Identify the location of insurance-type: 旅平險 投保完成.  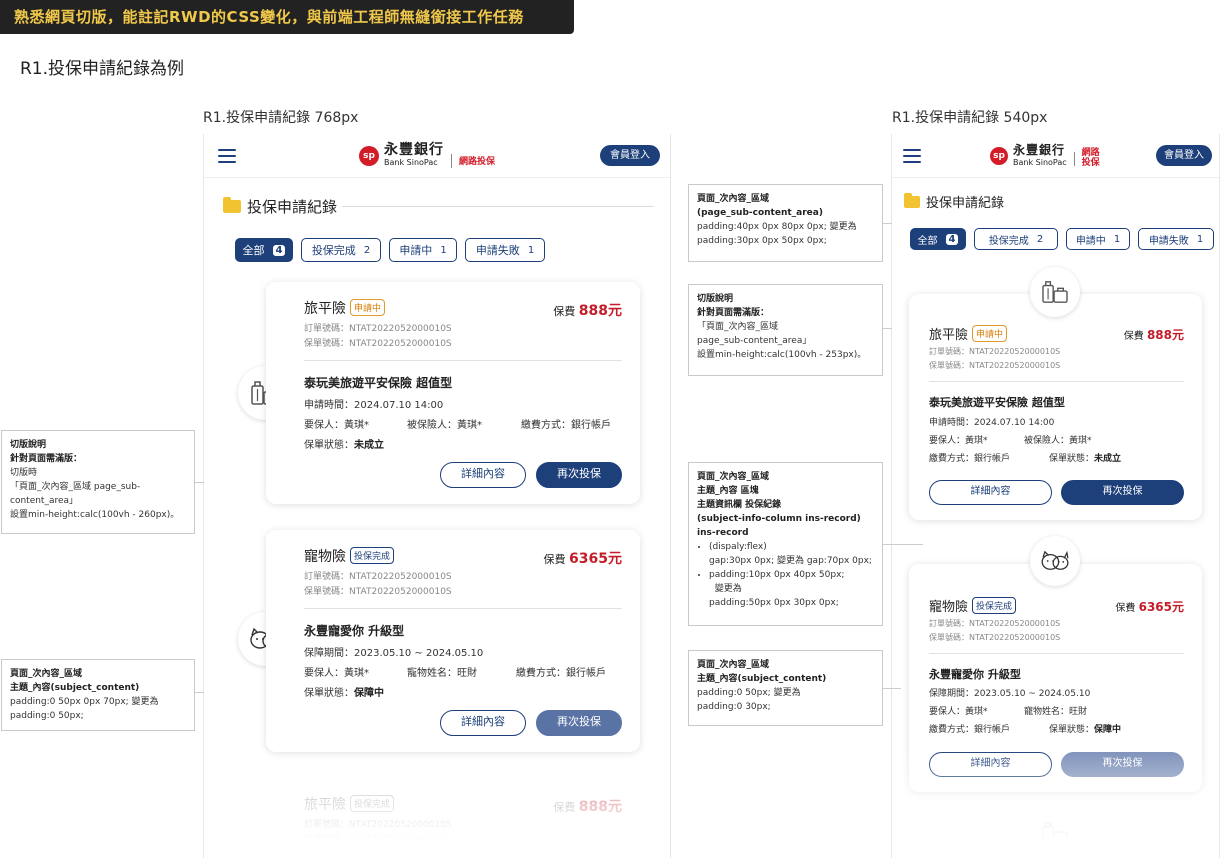
(349, 804).